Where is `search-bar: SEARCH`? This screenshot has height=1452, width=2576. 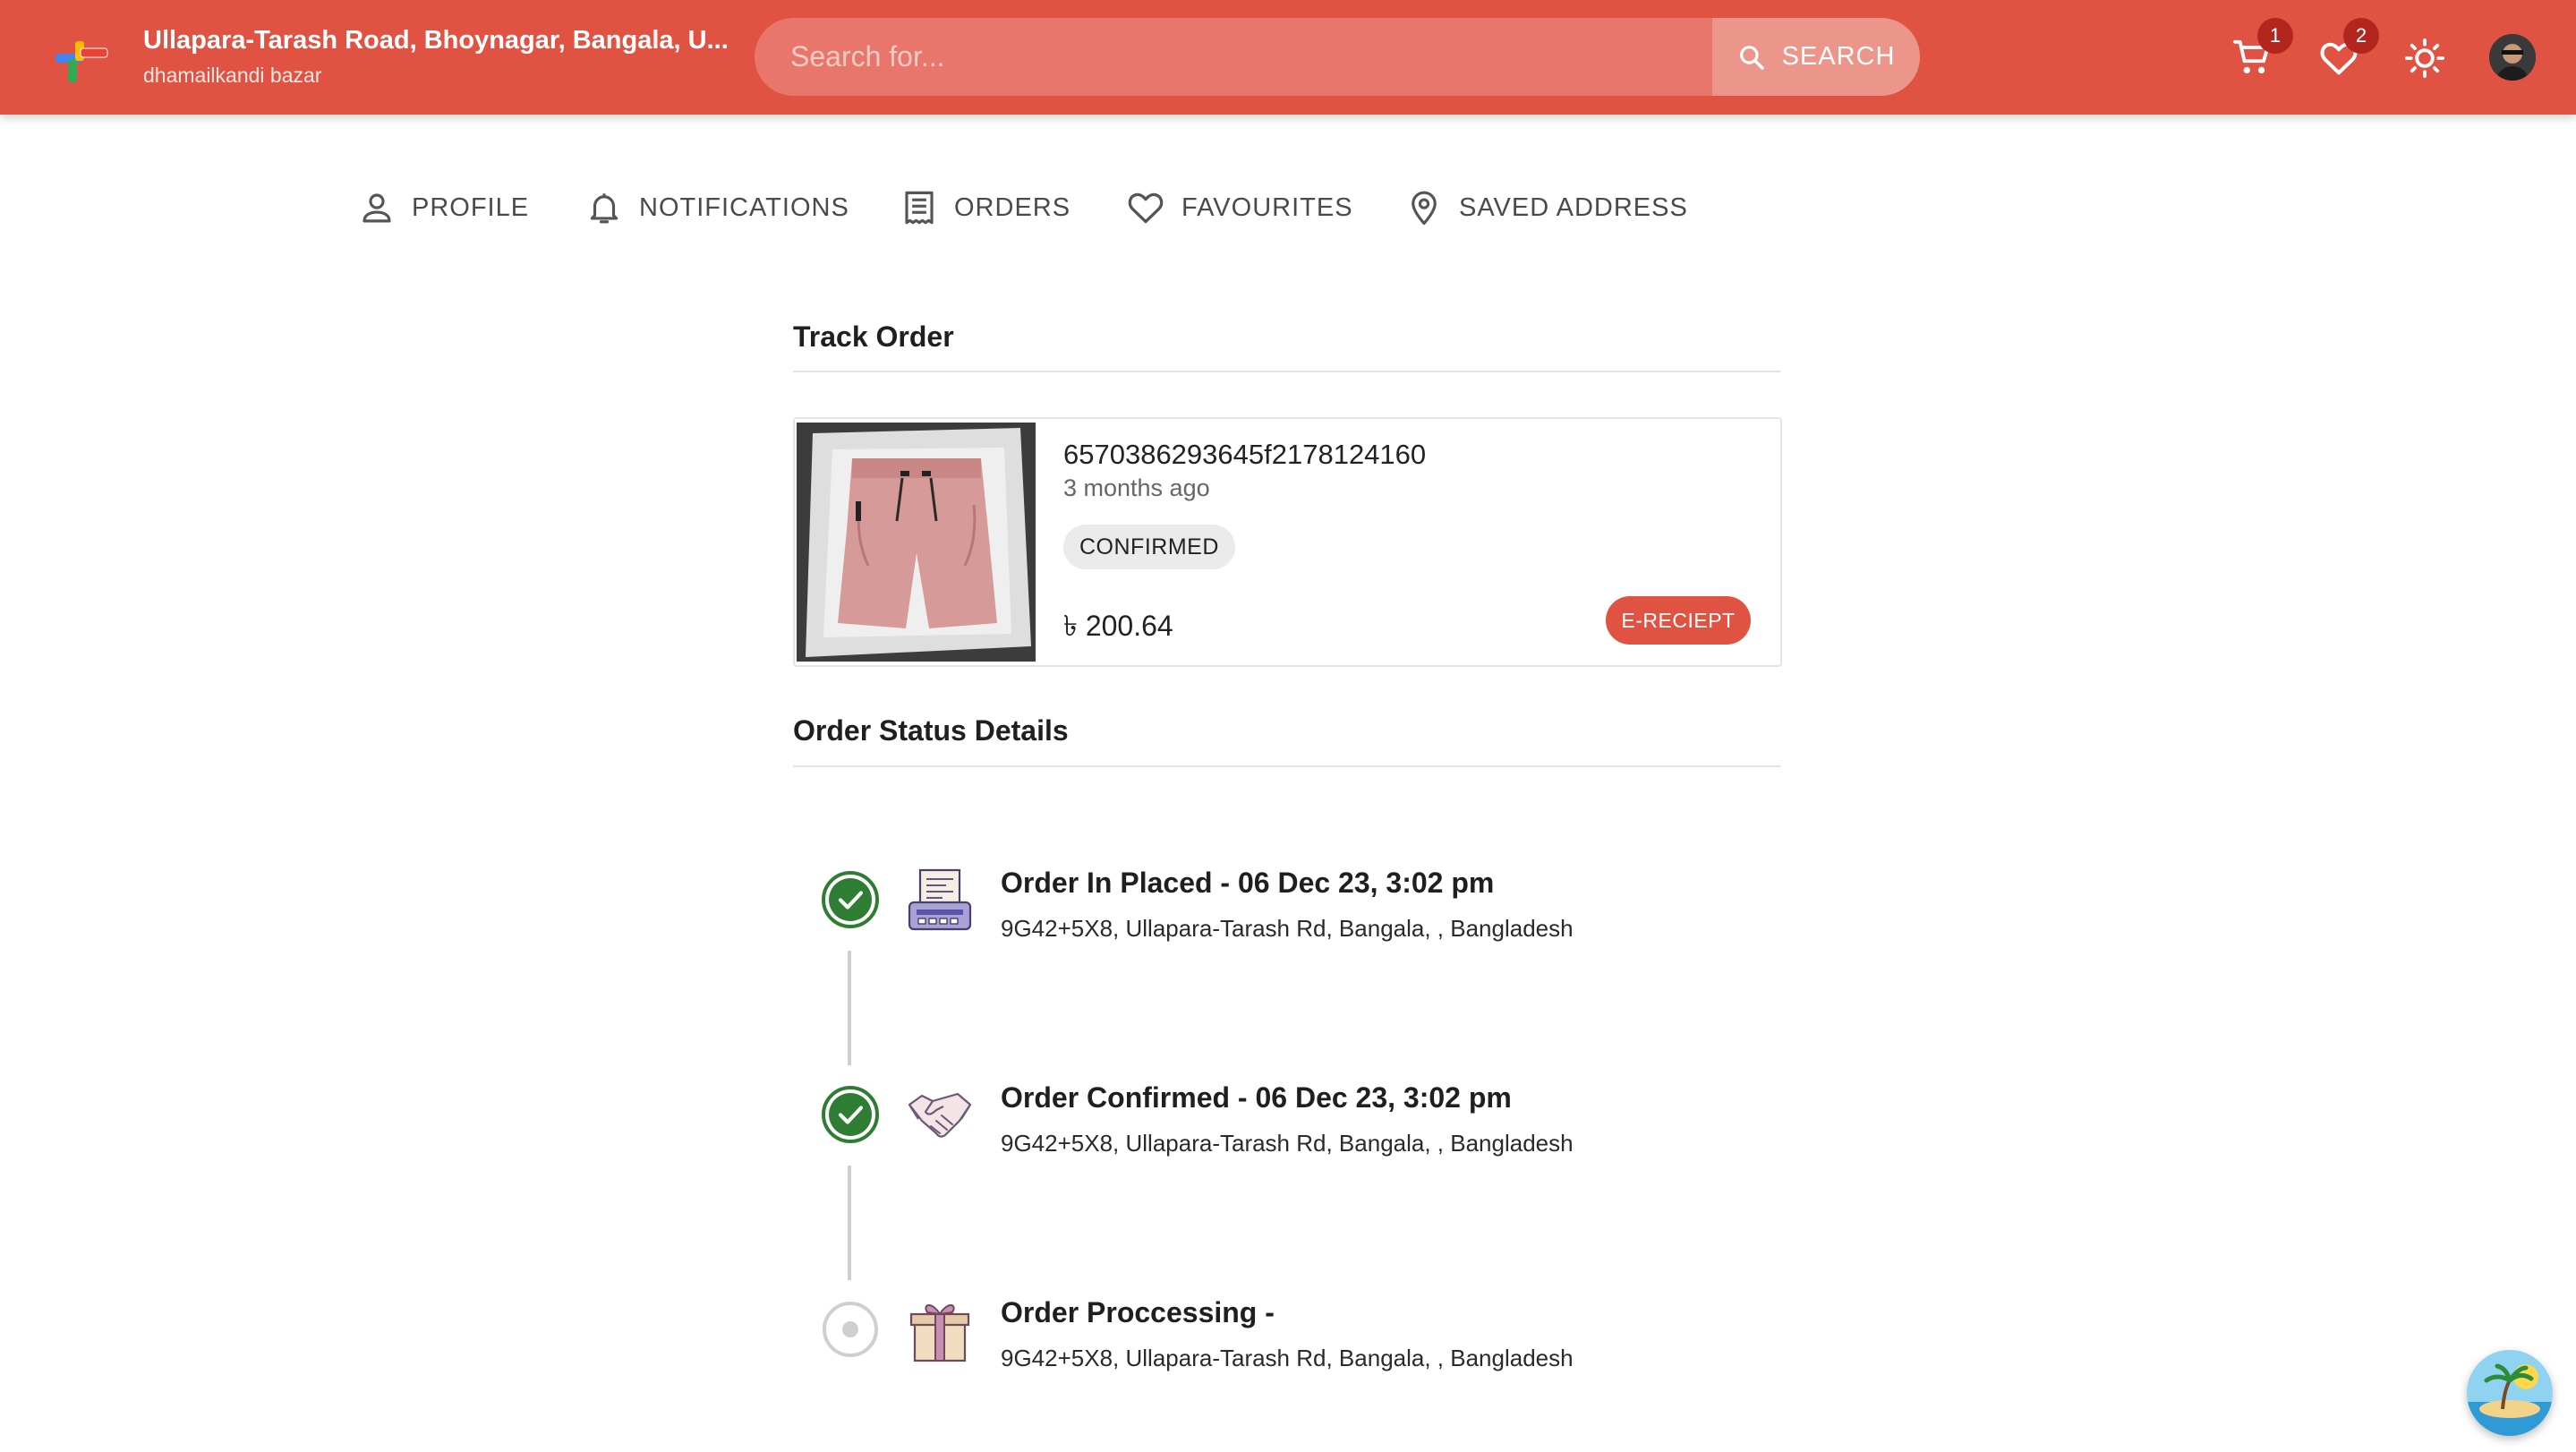 search-bar: SEARCH is located at coordinates (1337, 57).